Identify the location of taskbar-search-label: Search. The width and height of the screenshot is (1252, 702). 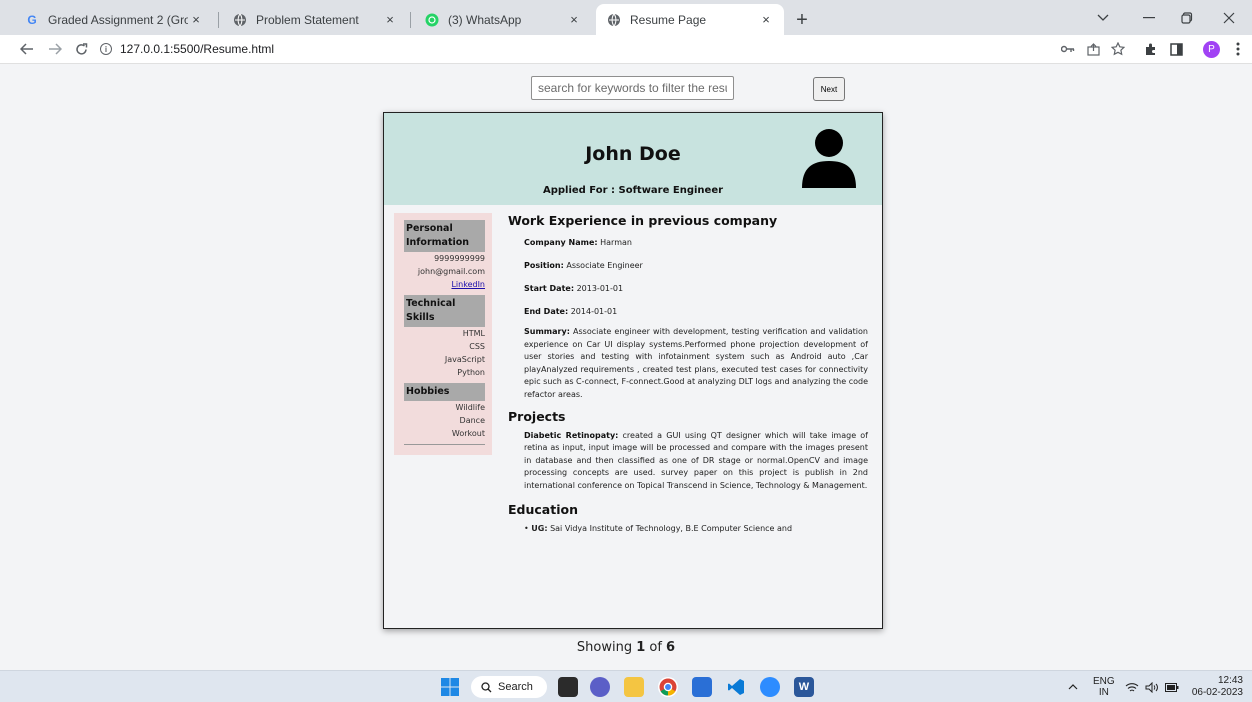
(515, 687).